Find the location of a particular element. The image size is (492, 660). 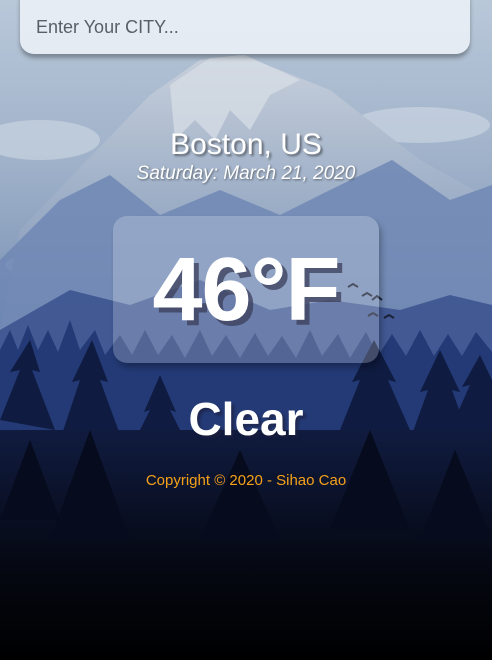

city-search-input is located at coordinates (245, 27).